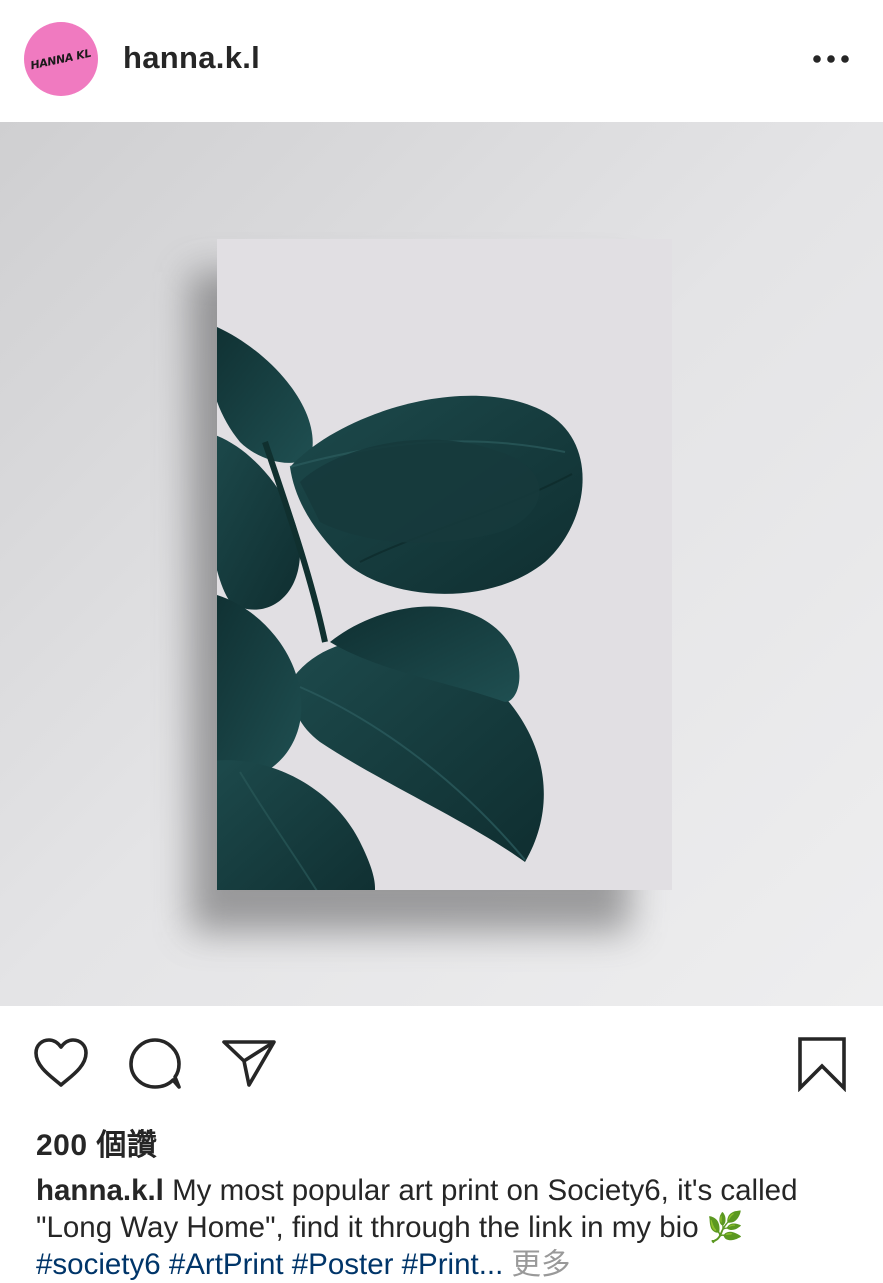 Image resolution: width=883 pixels, height=1283 pixels. I want to click on save-button, so click(822, 1064).